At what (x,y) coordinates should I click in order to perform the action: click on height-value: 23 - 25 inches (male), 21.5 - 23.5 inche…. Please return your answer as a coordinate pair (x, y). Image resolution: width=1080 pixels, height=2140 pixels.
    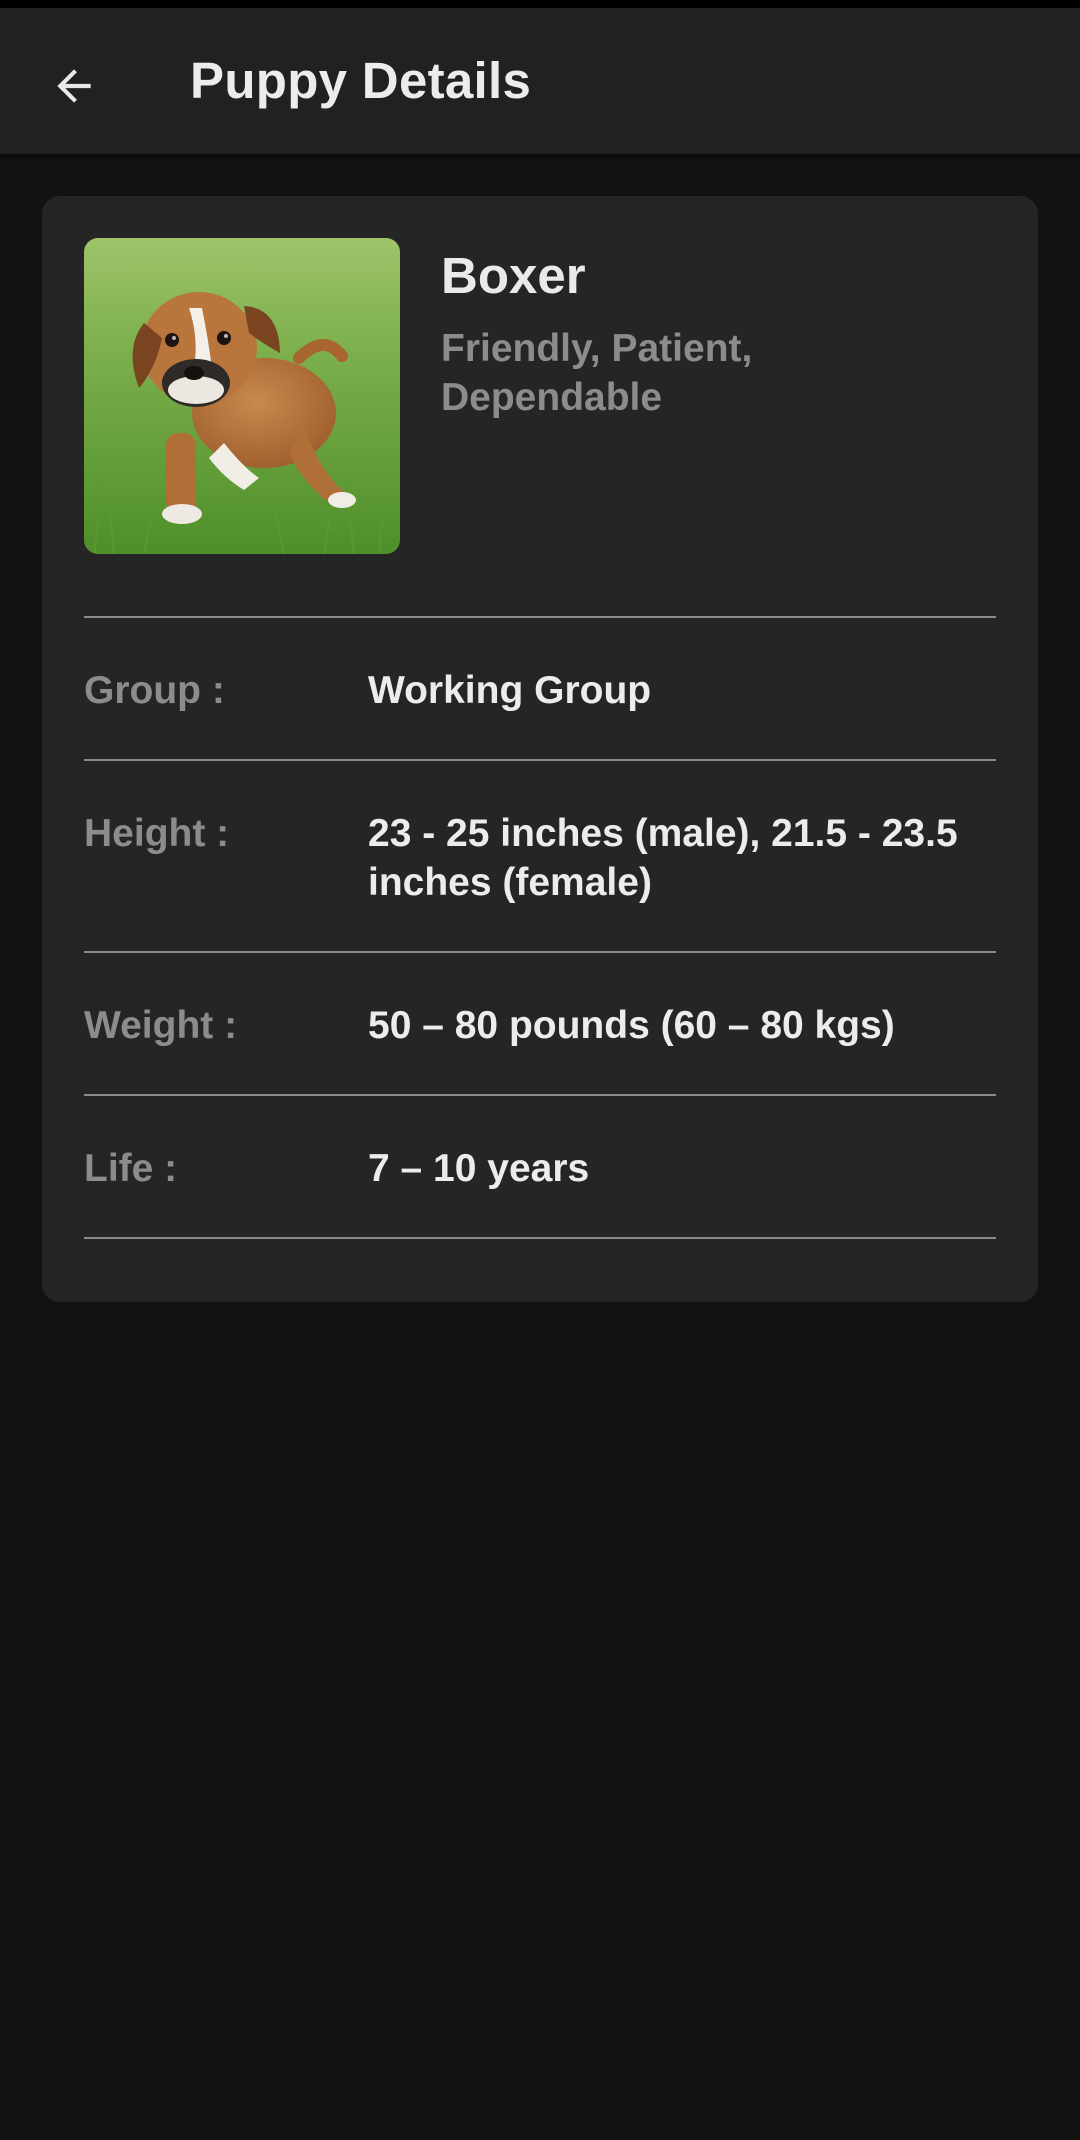
    Looking at the image, I should click on (663, 858).